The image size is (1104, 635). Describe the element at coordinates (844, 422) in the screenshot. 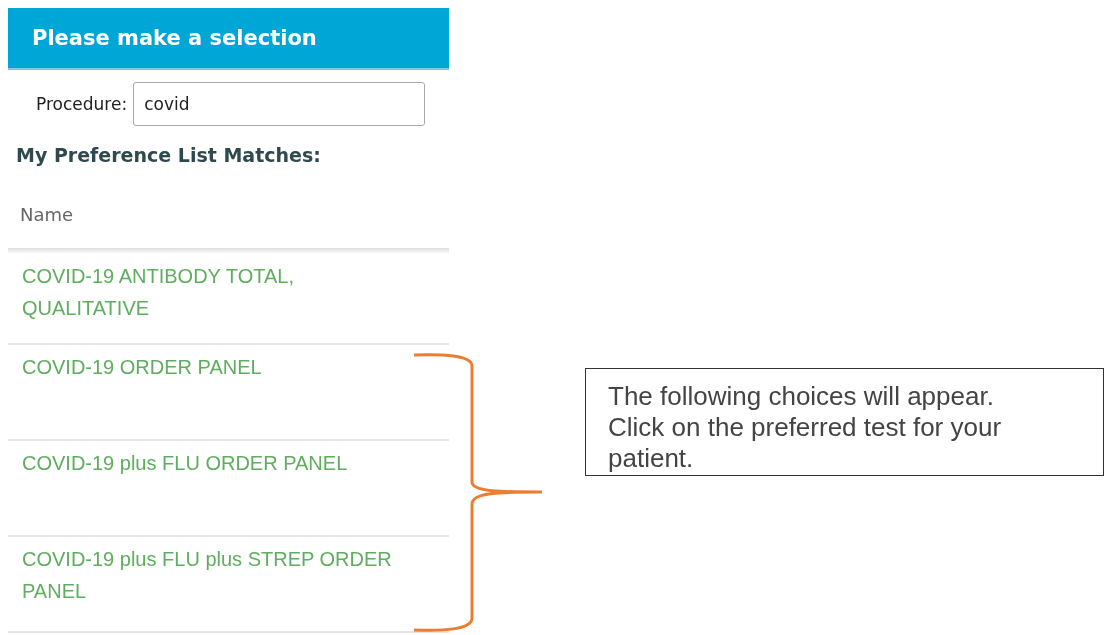

I see `callout-text: The following choices will appear. Click on the preferred test for your patient.` at that location.